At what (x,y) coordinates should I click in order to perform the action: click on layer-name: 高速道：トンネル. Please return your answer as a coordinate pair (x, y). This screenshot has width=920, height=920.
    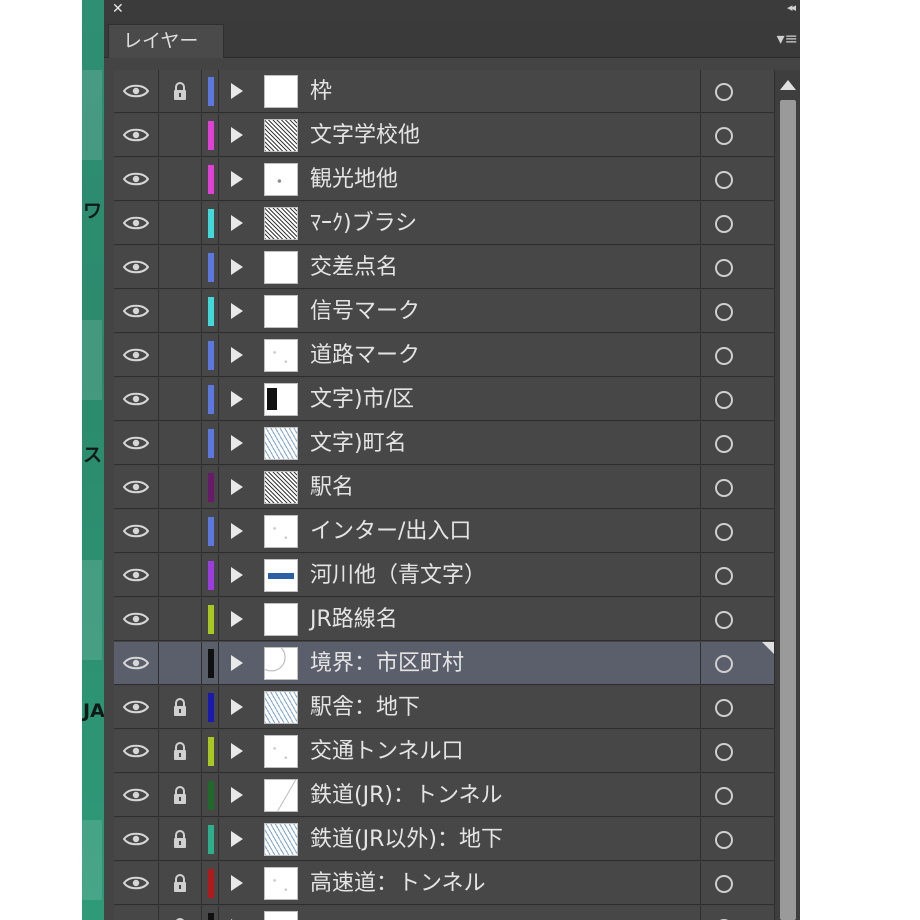
    Looking at the image, I should click on (398, 883).